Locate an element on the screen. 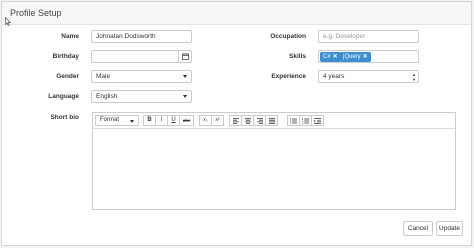 This screenshot has height=248, width=474. skills-field: C# ✕ jQuery ✕ is located at coordinates (368, 56).